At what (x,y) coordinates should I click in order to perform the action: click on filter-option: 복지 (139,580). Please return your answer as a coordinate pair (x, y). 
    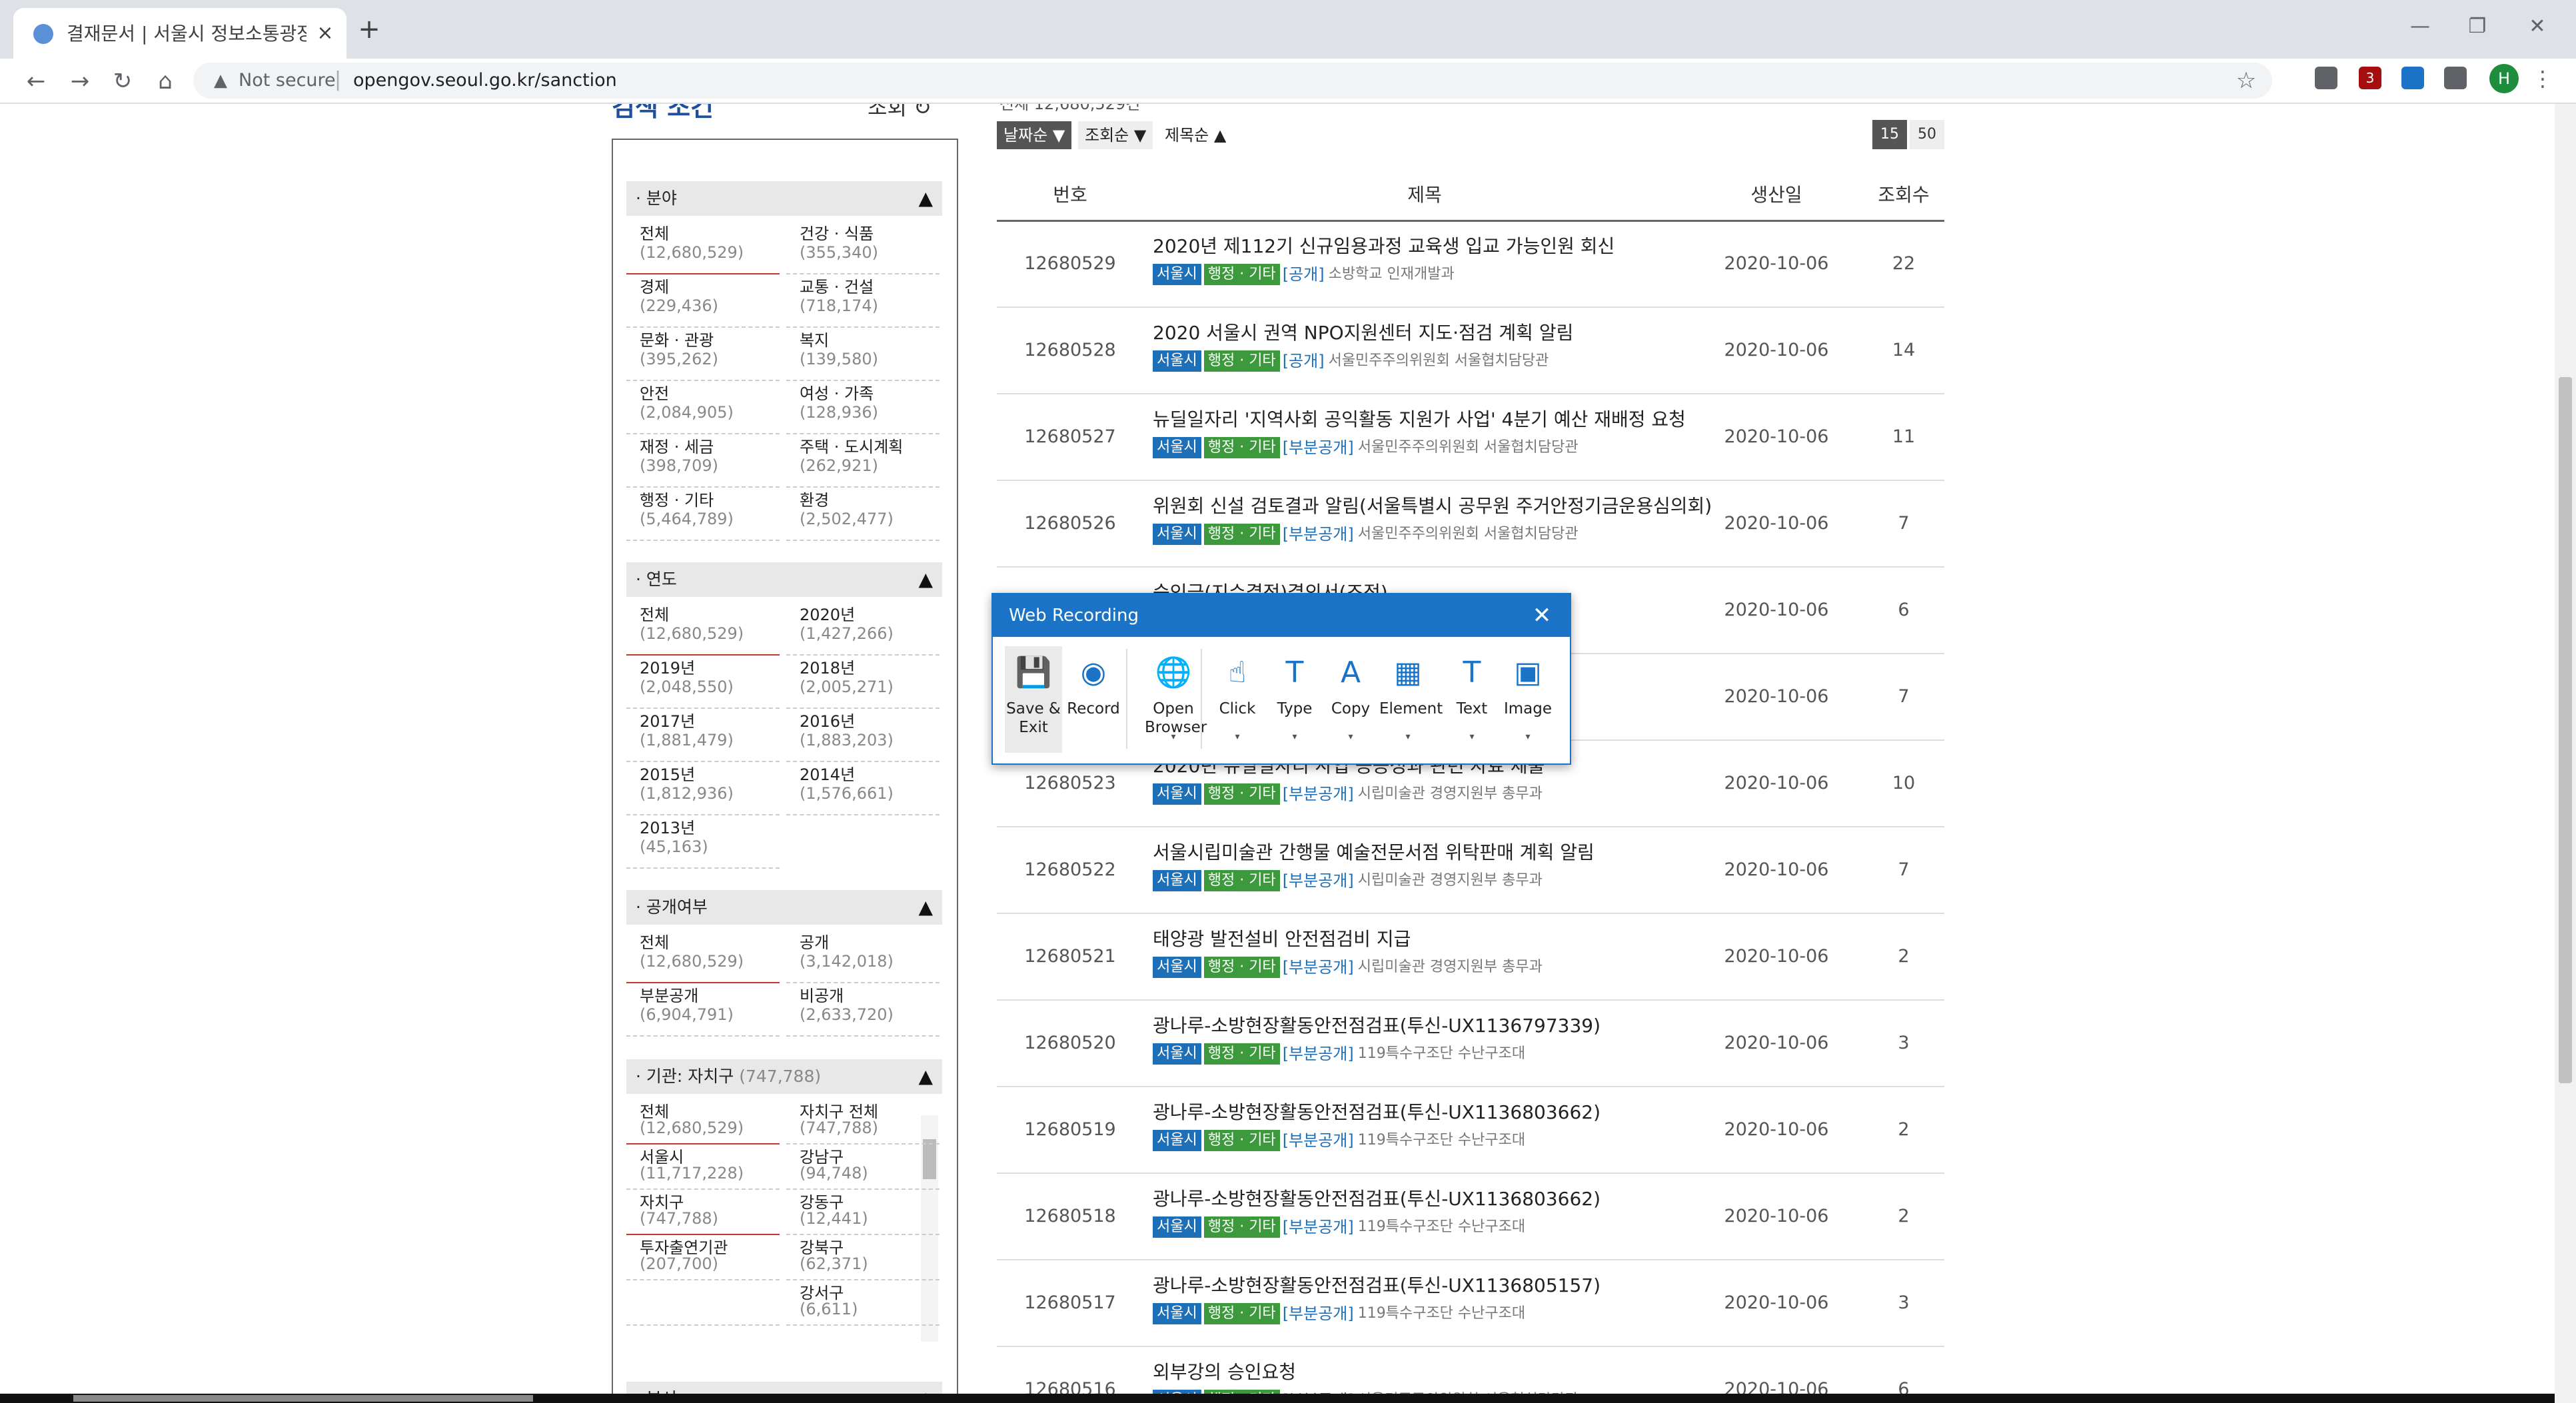
    Looking at the image, I should click on (863, 353).